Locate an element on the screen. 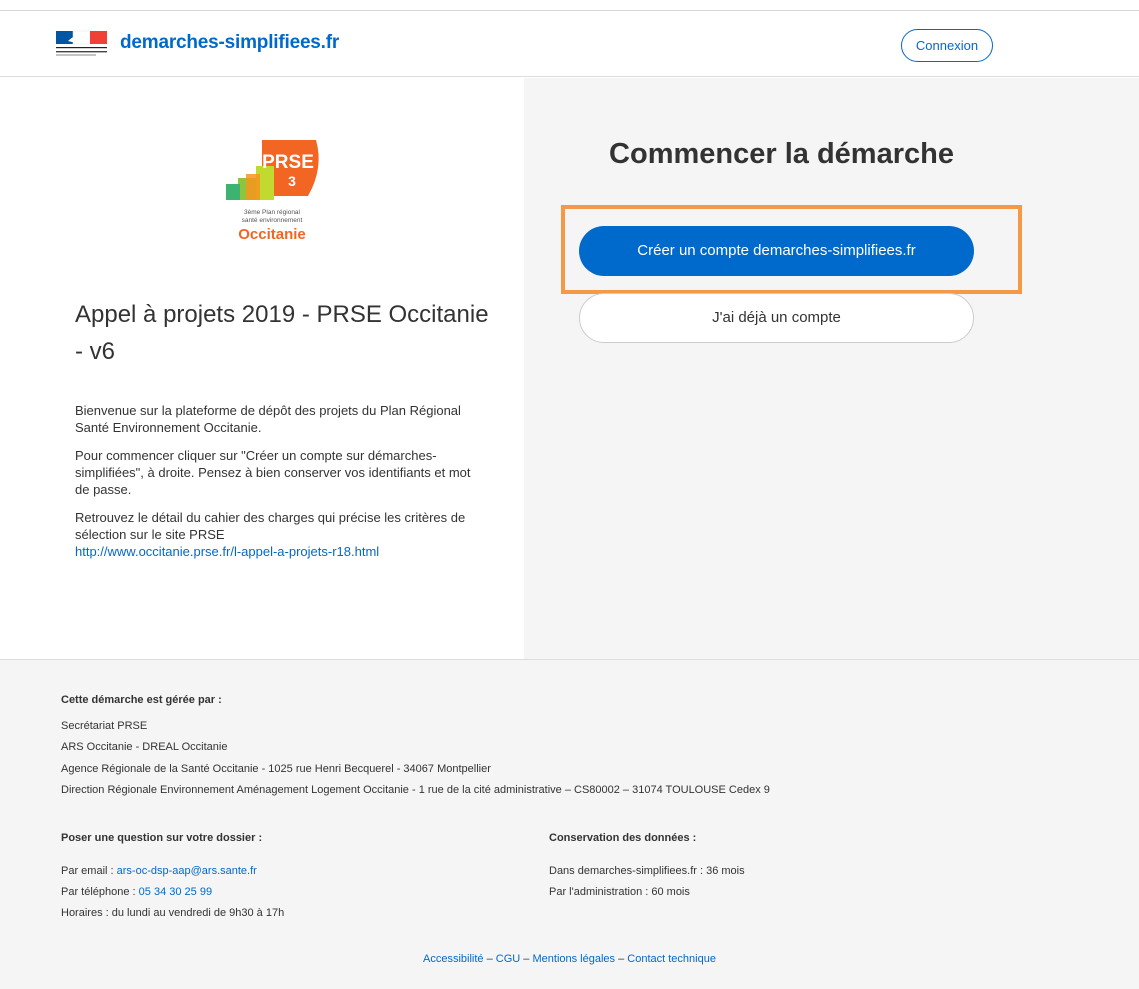 This screenshot has height=989, width=1139. cgu-link: CGU is located at coordinates (508, 959).